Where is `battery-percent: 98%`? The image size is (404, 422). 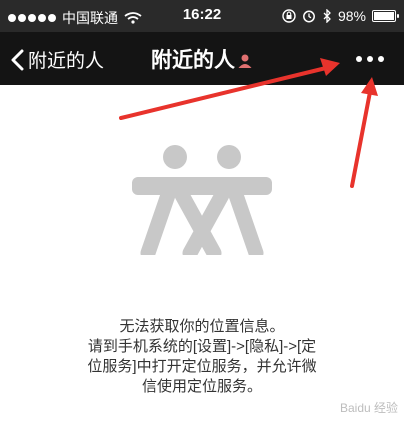
battery-percent: 98% is located at coordinates (351, 16).